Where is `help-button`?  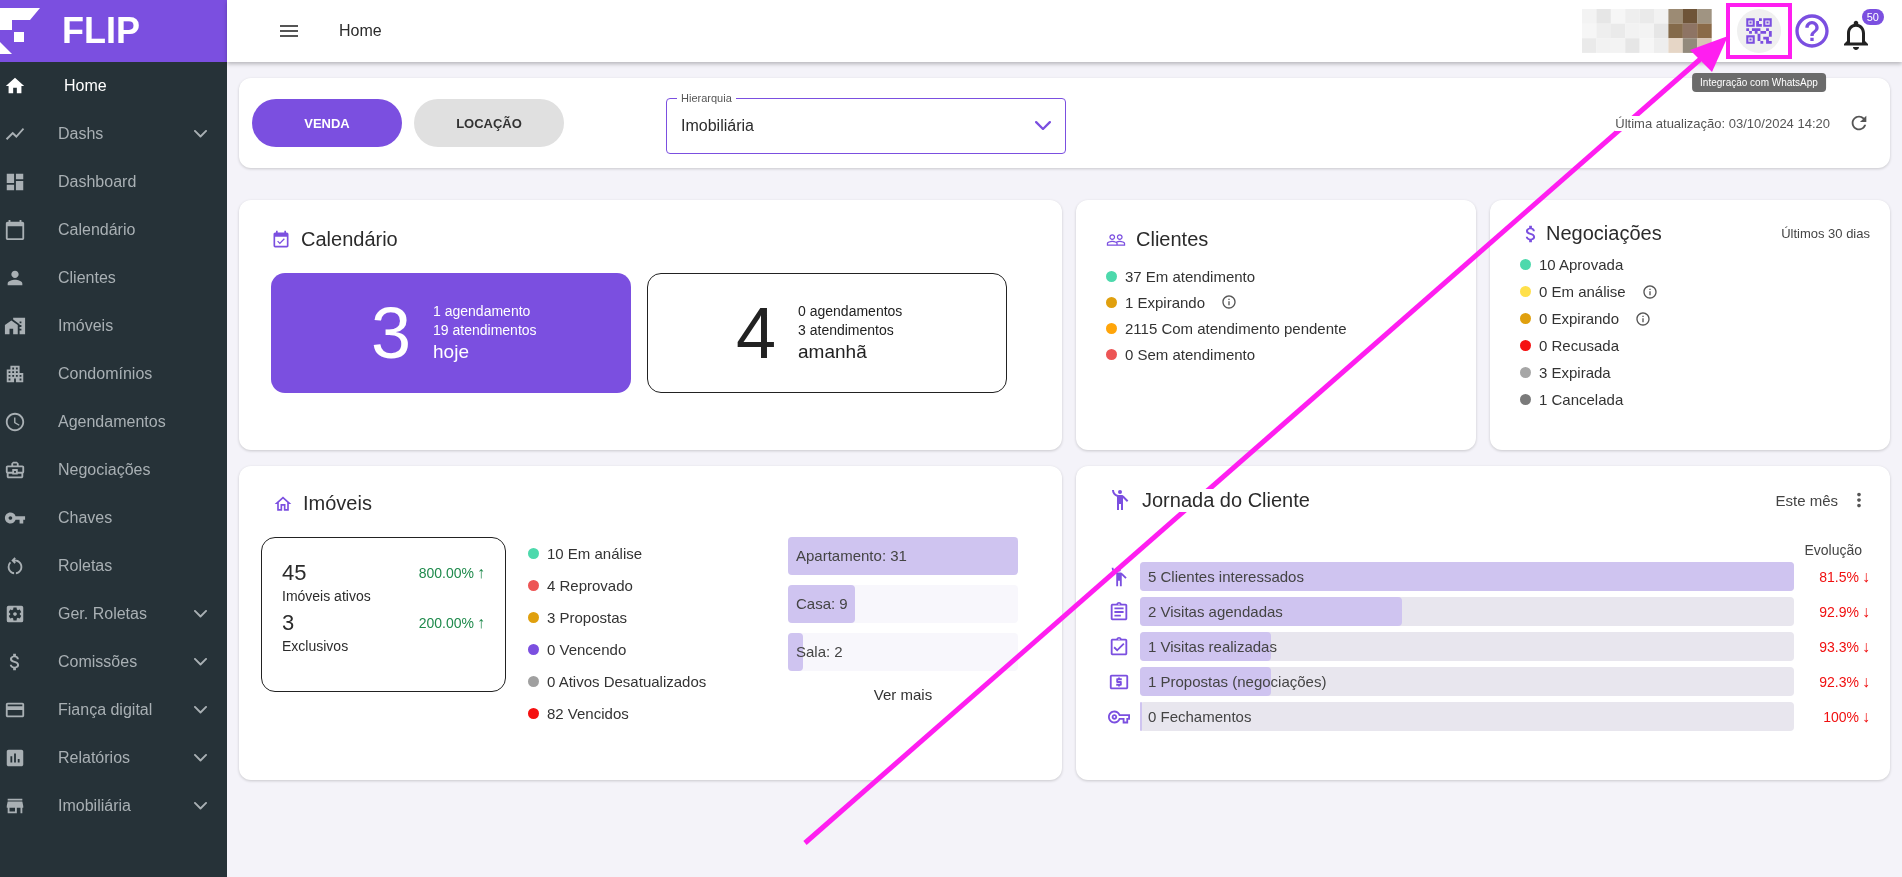
help-button is located at coordinates (1812, 31).